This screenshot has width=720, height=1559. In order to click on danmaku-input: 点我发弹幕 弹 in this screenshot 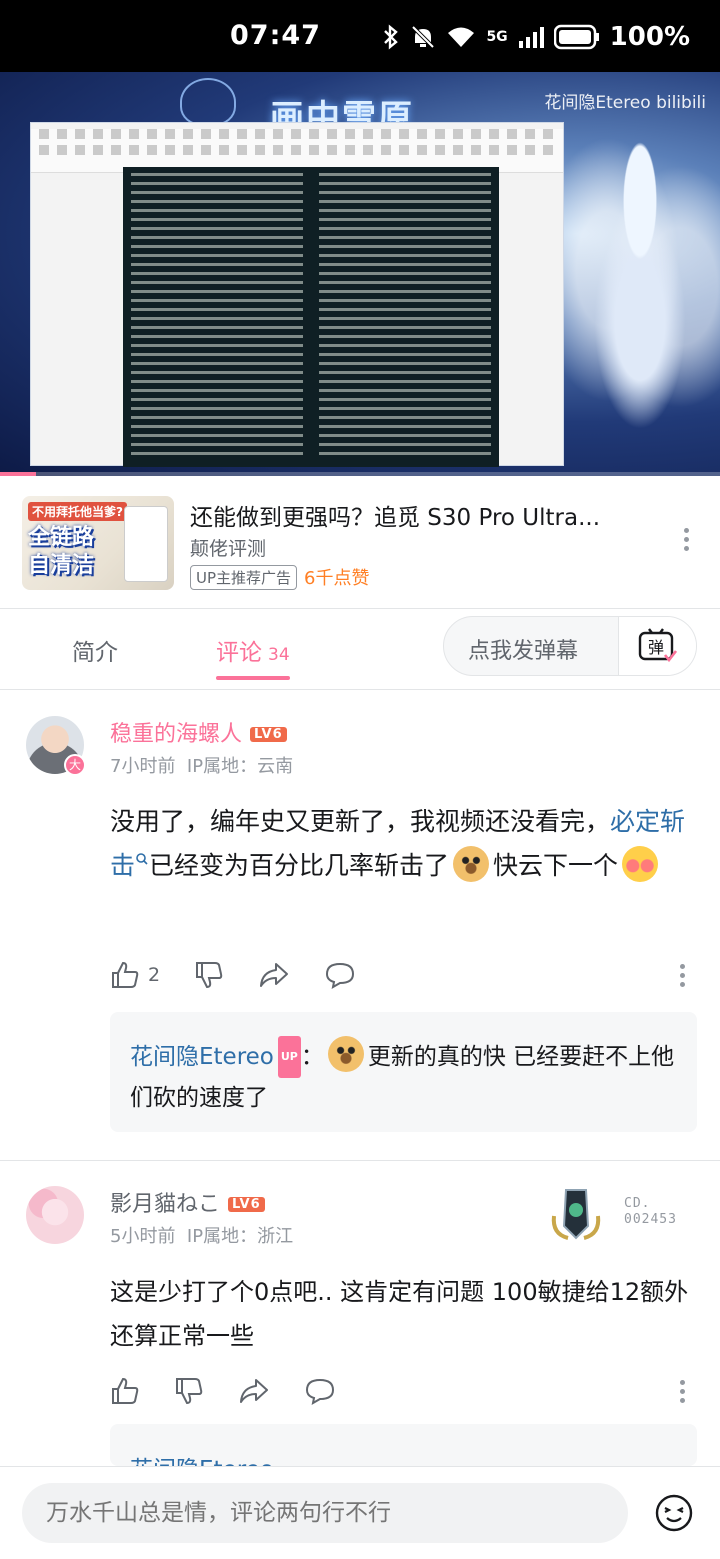, I will do `click(570, 646)`.